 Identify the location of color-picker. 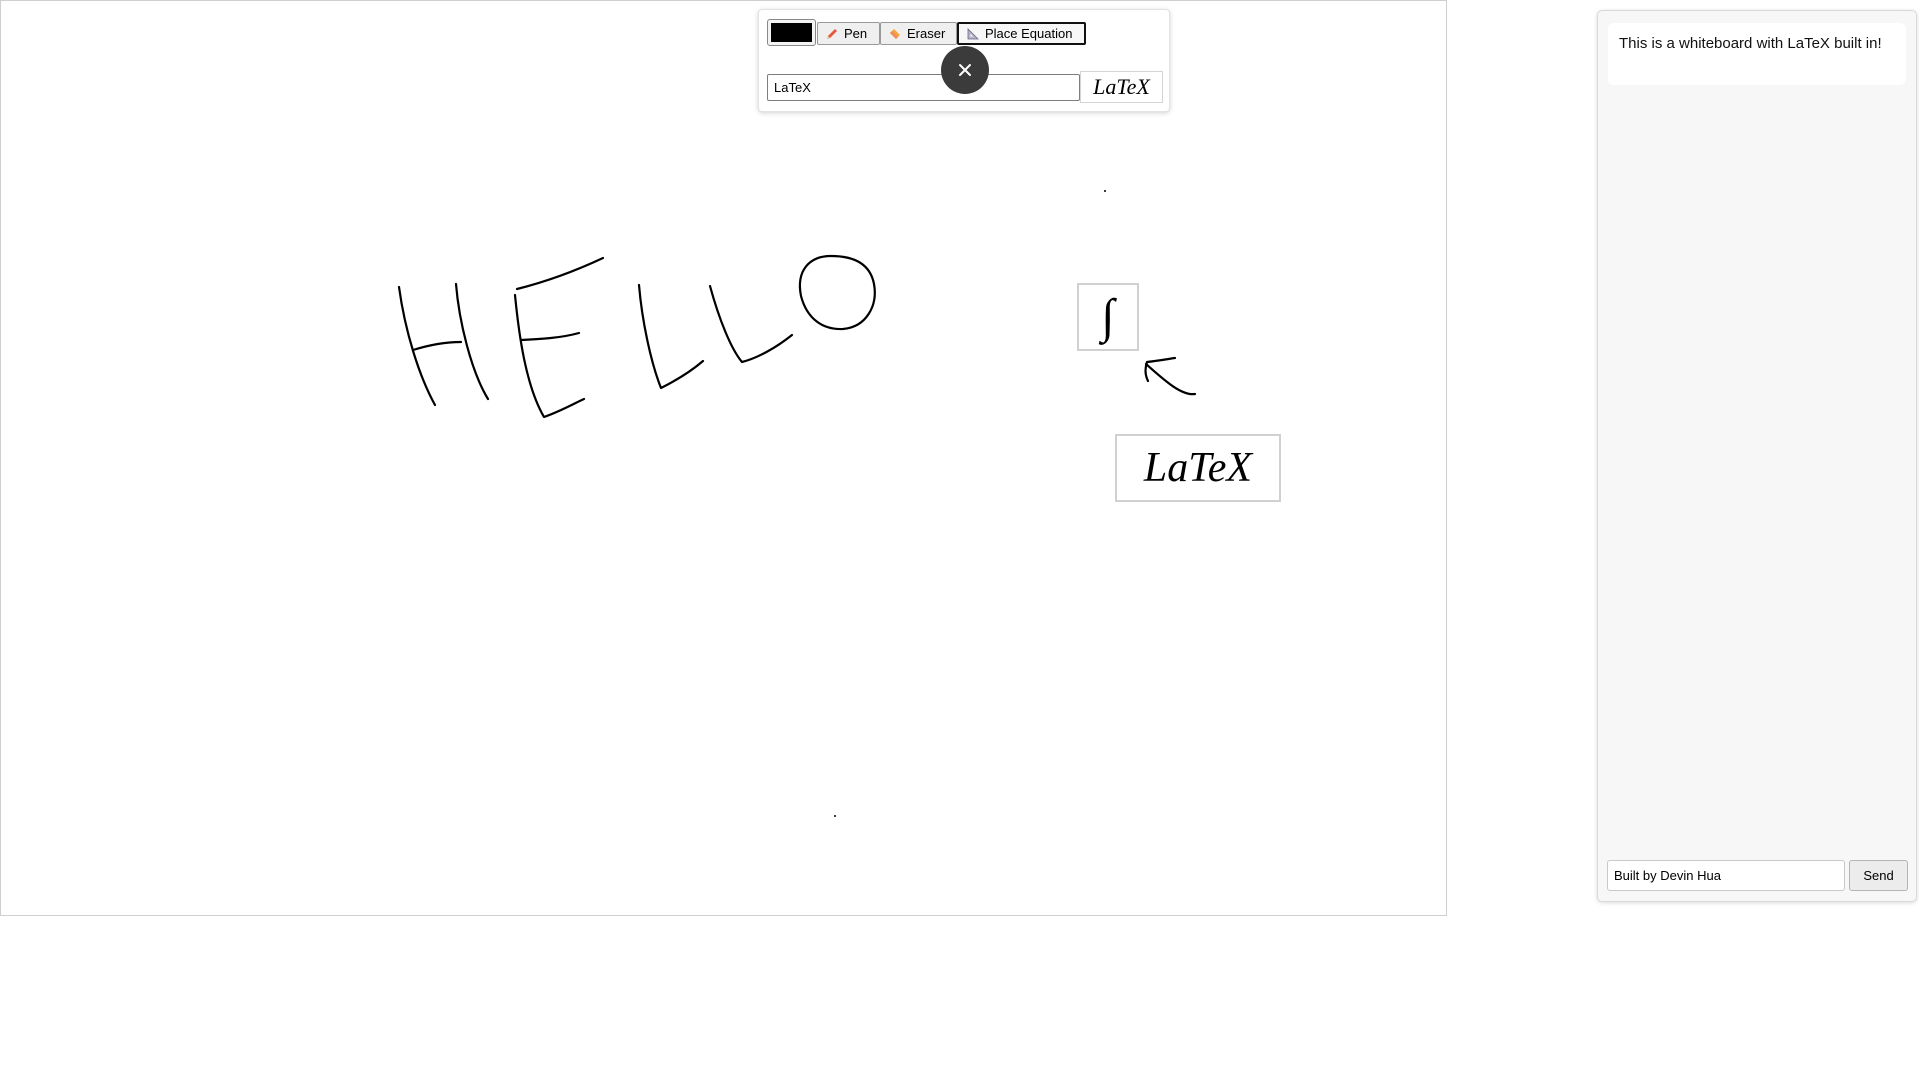
(791, 32).